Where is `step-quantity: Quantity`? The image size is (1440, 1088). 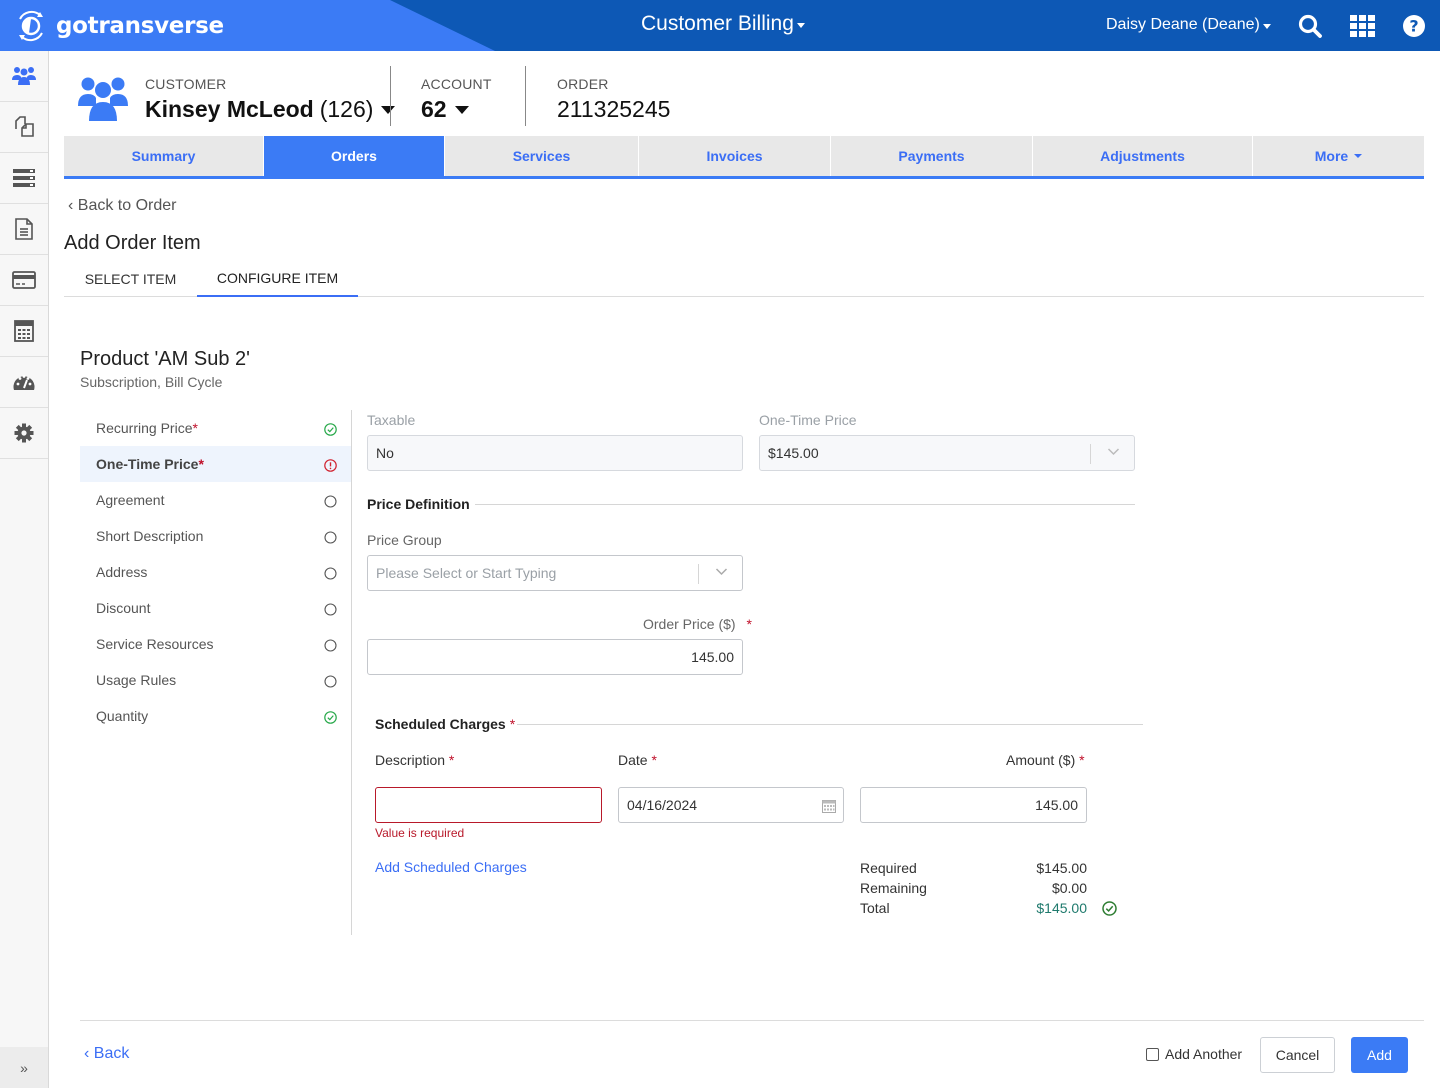
step-quantity: Quantity is located at coordinates (215, 716).